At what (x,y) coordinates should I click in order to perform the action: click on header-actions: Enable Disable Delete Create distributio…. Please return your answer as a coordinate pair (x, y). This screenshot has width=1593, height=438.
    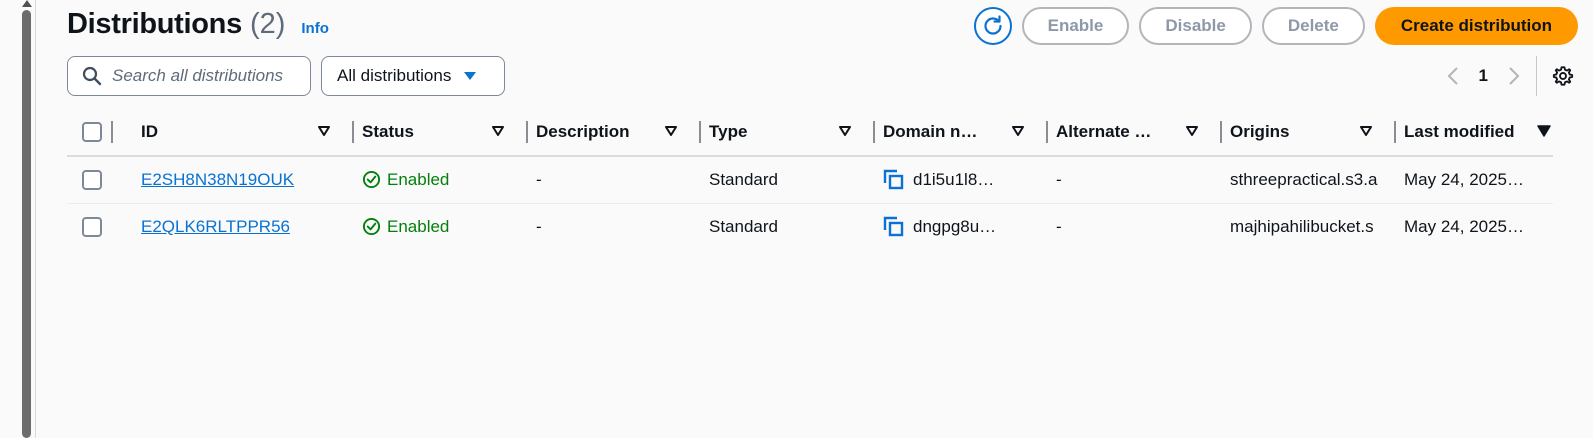
    Looking at the image, I should click on (1275, 26).